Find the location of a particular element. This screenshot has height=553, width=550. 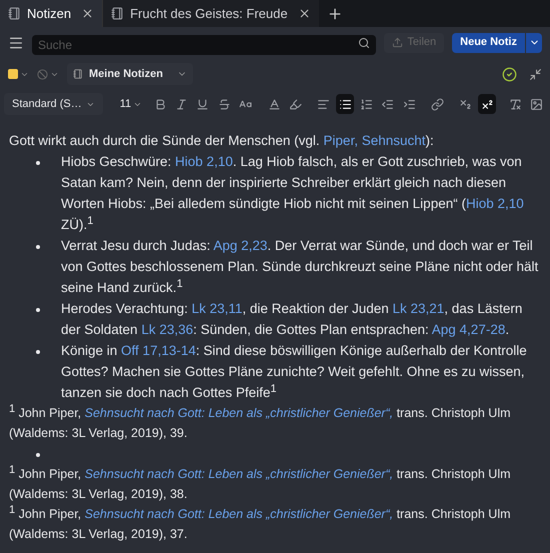

scripture-link: Lk 23,11 is located at coordinates (217, 308).